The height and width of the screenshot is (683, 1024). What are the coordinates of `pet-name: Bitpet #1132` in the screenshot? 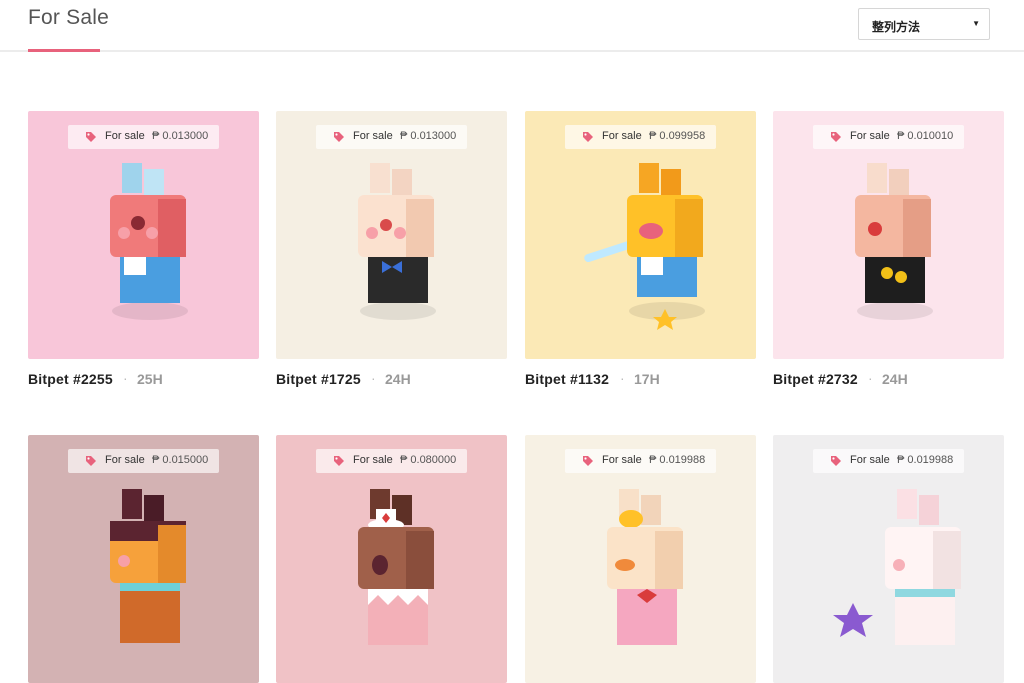 It's located at (567, 379).